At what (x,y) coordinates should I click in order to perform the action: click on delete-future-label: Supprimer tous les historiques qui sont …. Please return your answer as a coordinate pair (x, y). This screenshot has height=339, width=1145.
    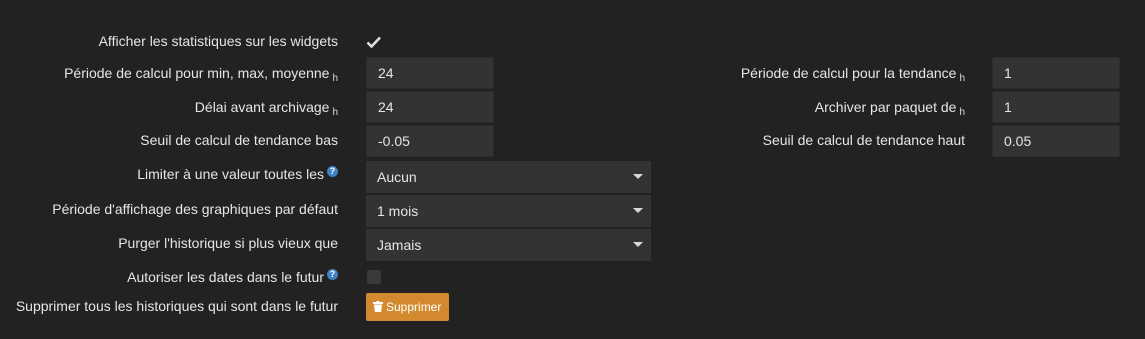
    Looking at the image, I should click on (176, 306).